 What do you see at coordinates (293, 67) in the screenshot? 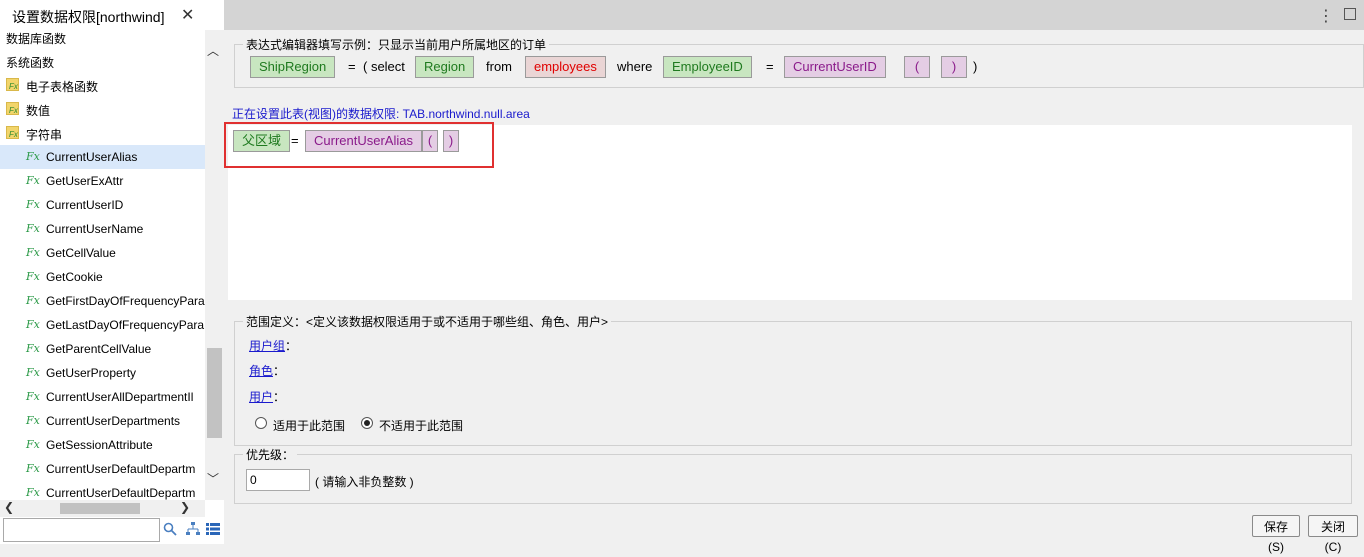
I see `example-token-shipregion: ShipRegion` at bounding box center [293, 67].